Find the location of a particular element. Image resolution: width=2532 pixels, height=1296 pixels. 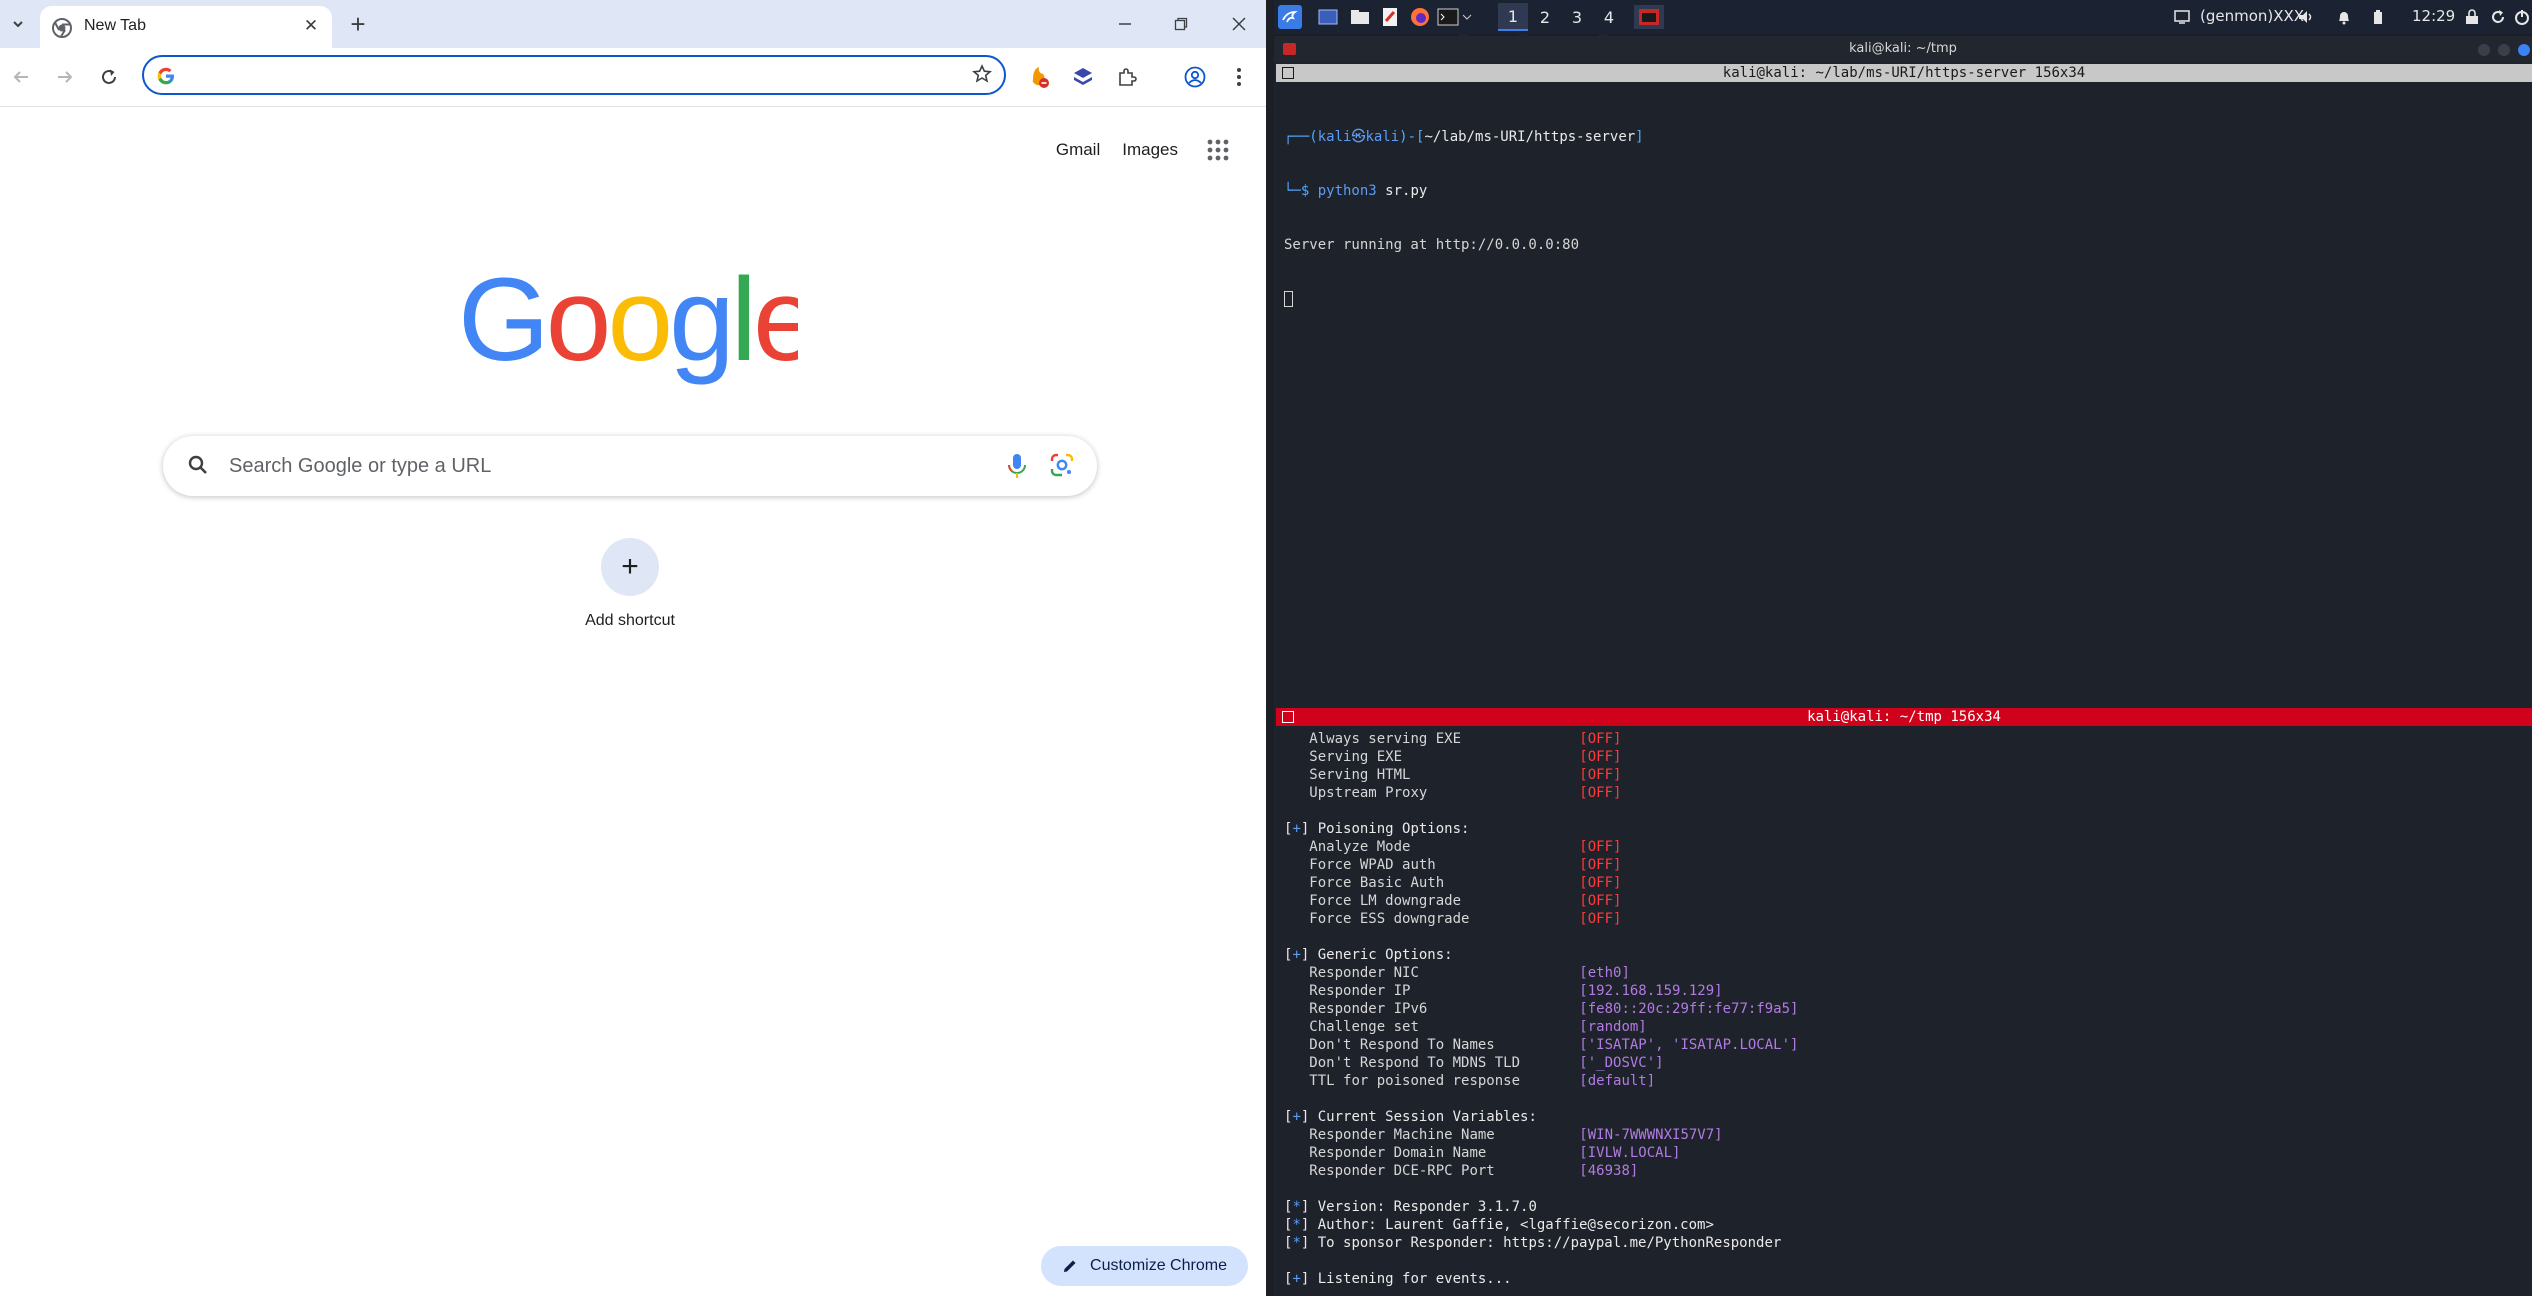

microphone-icon is located at coordinates (1017, 466).